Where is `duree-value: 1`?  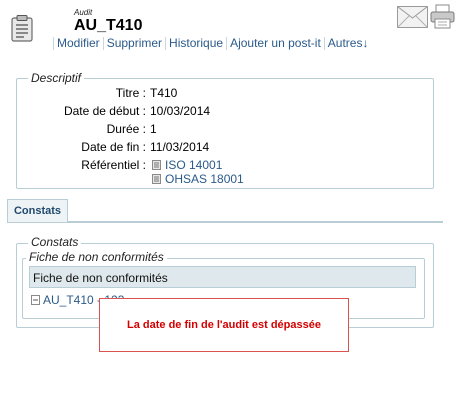
duree-value: 1 is located at coordinates (153, 129).